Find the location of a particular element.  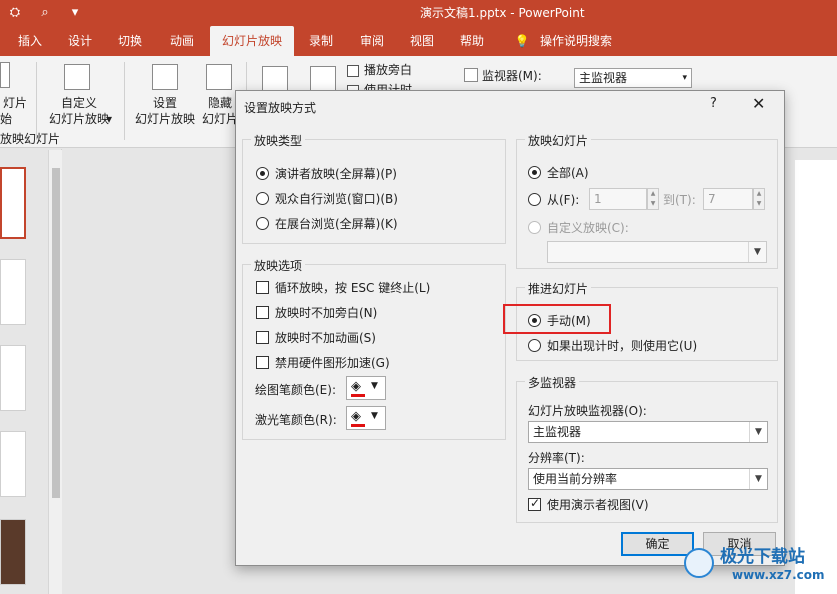

tab-transitions: 切换 is located at coordinates (130, 41).